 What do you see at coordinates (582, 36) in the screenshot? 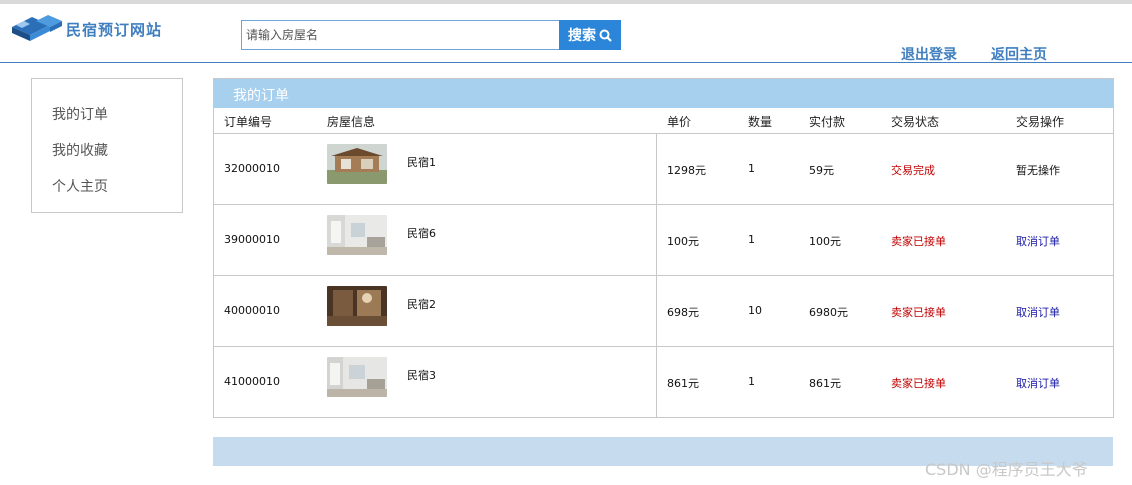
I see `search-button-label: 搜索` at bounding box center [582, 36].